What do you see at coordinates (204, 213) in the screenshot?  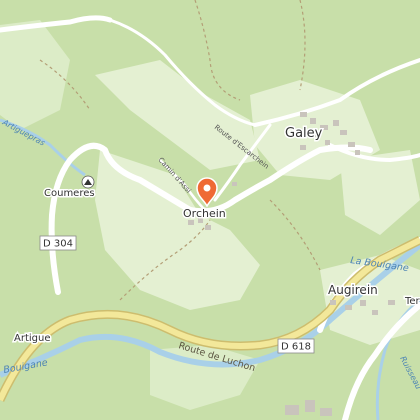 I see `place-label-orchein: Orchein` at bounding box center [204, 213].